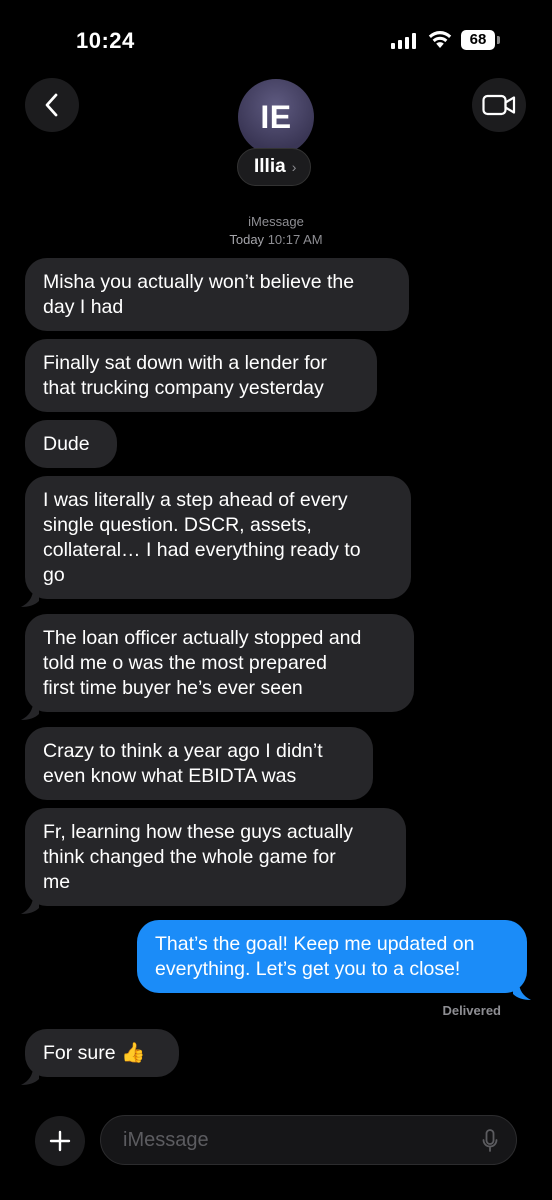 Image resolution: width=552 pixels, height=1200 pixels. I want to click on cellular-signal-icon, so click(404, 41).